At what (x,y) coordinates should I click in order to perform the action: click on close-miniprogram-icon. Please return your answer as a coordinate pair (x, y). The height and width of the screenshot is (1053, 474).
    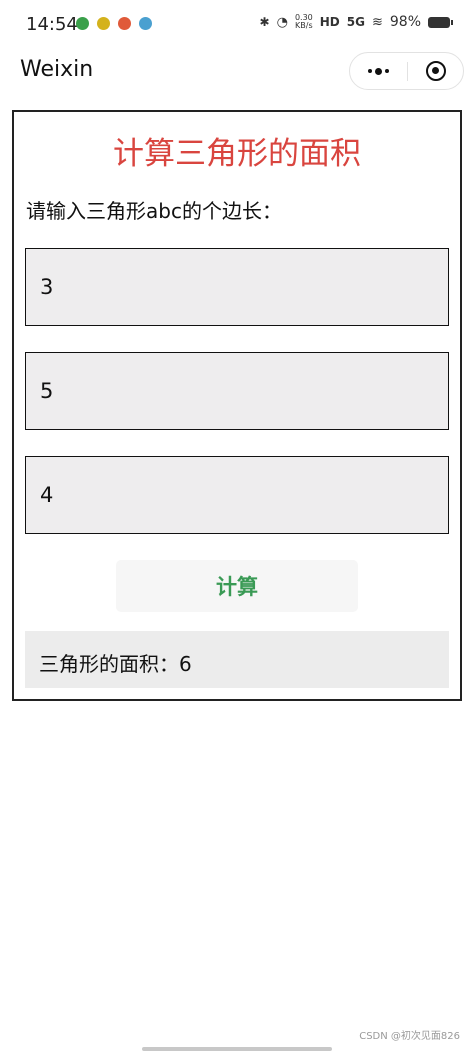
    Looking at the image, I should click on (436, 71).